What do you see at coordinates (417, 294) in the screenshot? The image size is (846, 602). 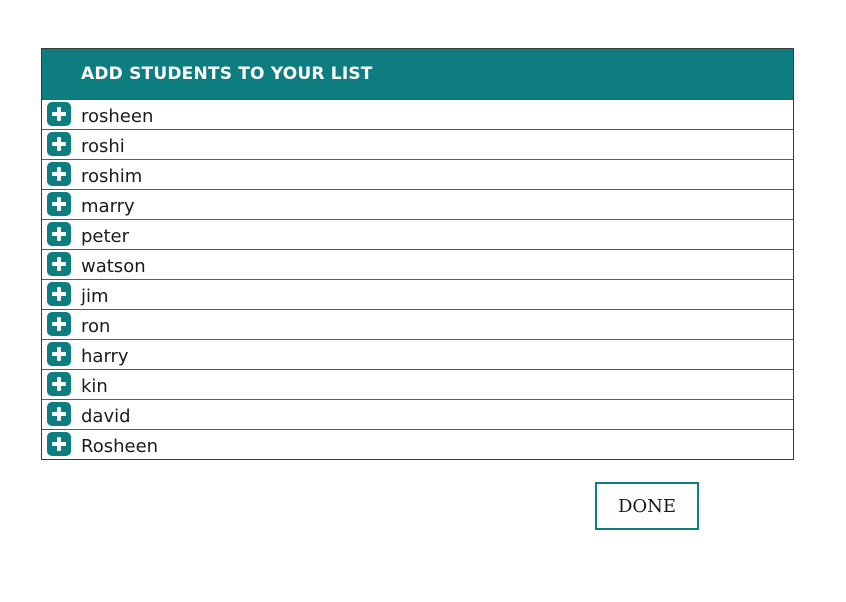 I see `student-row: jim` at bounding box center [417, 294].